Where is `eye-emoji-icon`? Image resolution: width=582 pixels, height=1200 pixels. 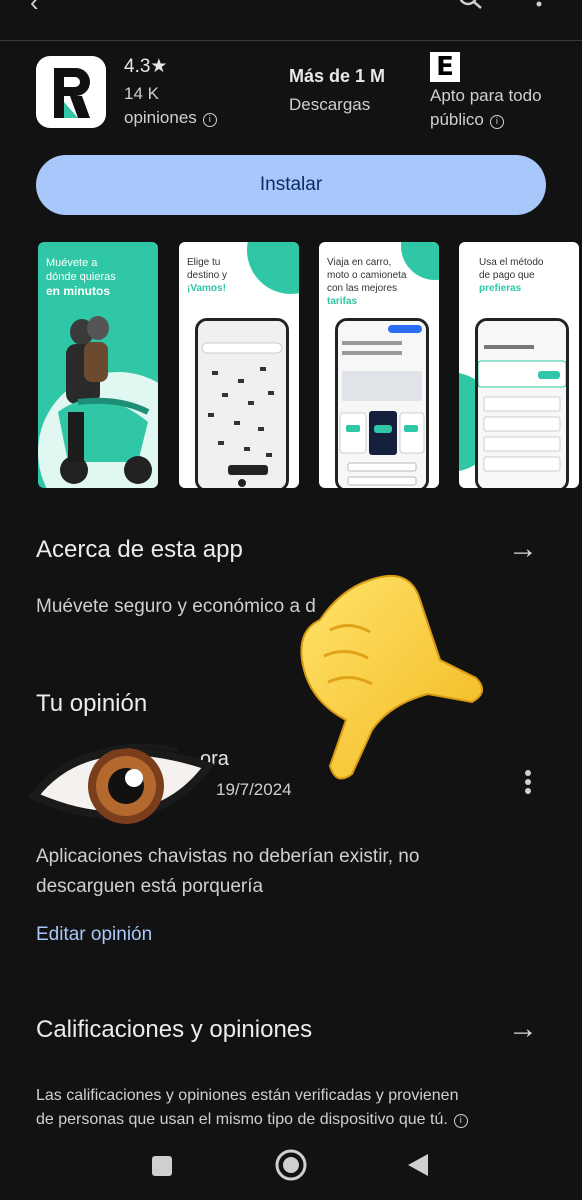
eye-emoji-icon is located at coordinates (121, 783).